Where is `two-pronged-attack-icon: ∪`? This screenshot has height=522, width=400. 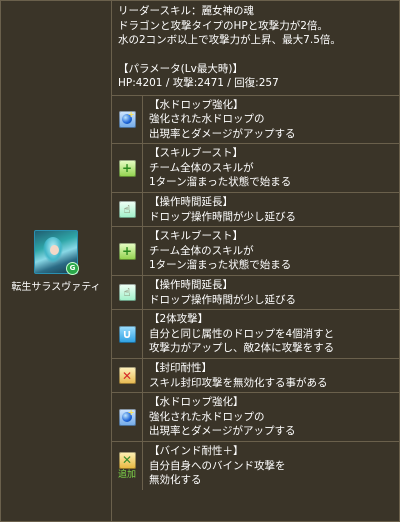
two-pronged-attack-icon: ∪ is located at coordinates (127, 334).